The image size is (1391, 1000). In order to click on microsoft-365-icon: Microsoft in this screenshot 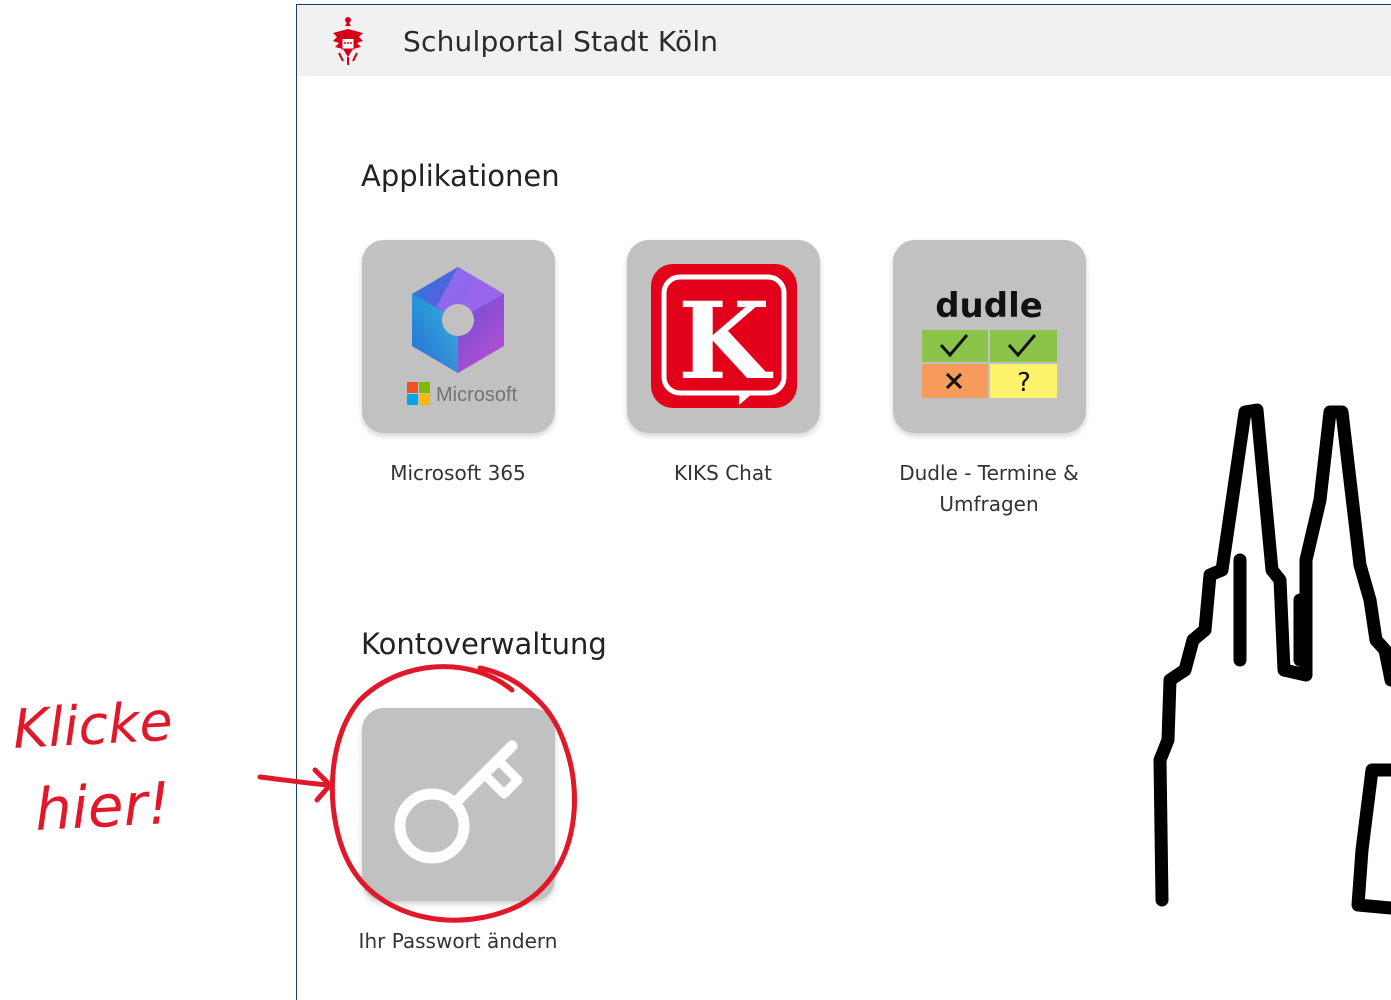, I will do `click(462, 336)`.